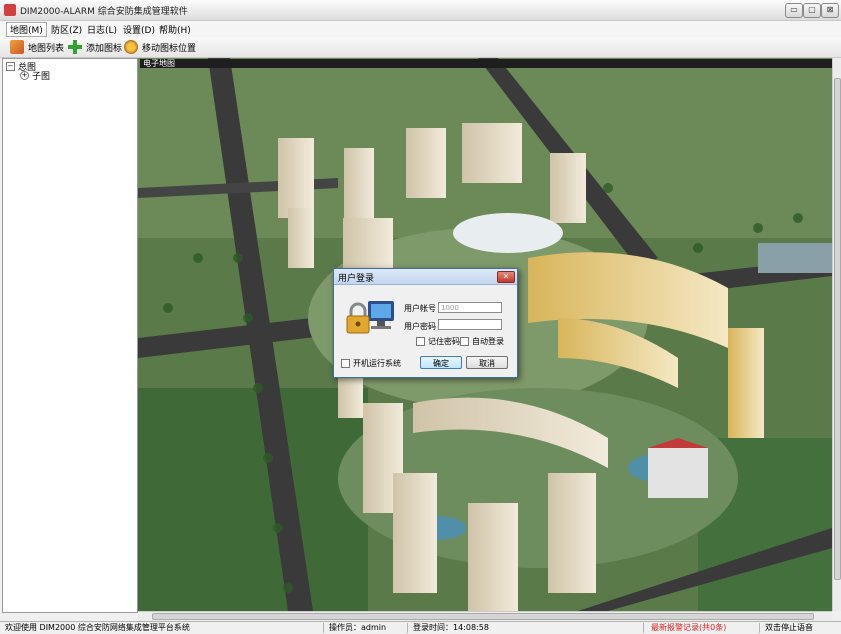 This screenshot has width=841, height=634. I want to click on user-account-label: 用户帐号, so click(420, 308).